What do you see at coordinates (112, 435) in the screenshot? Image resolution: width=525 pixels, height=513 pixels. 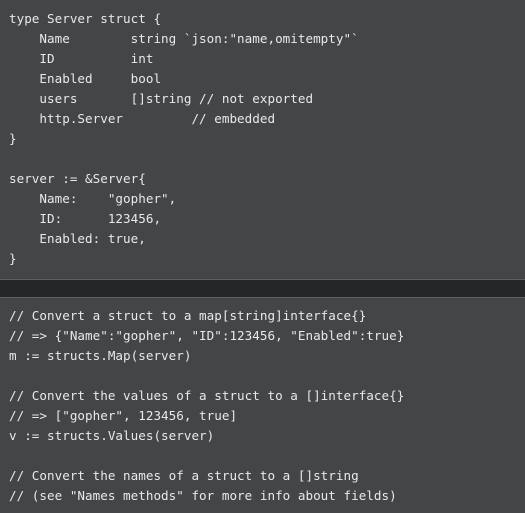 I see `code-line: v := structs.Values(server)` at bounding box center [112, 435].